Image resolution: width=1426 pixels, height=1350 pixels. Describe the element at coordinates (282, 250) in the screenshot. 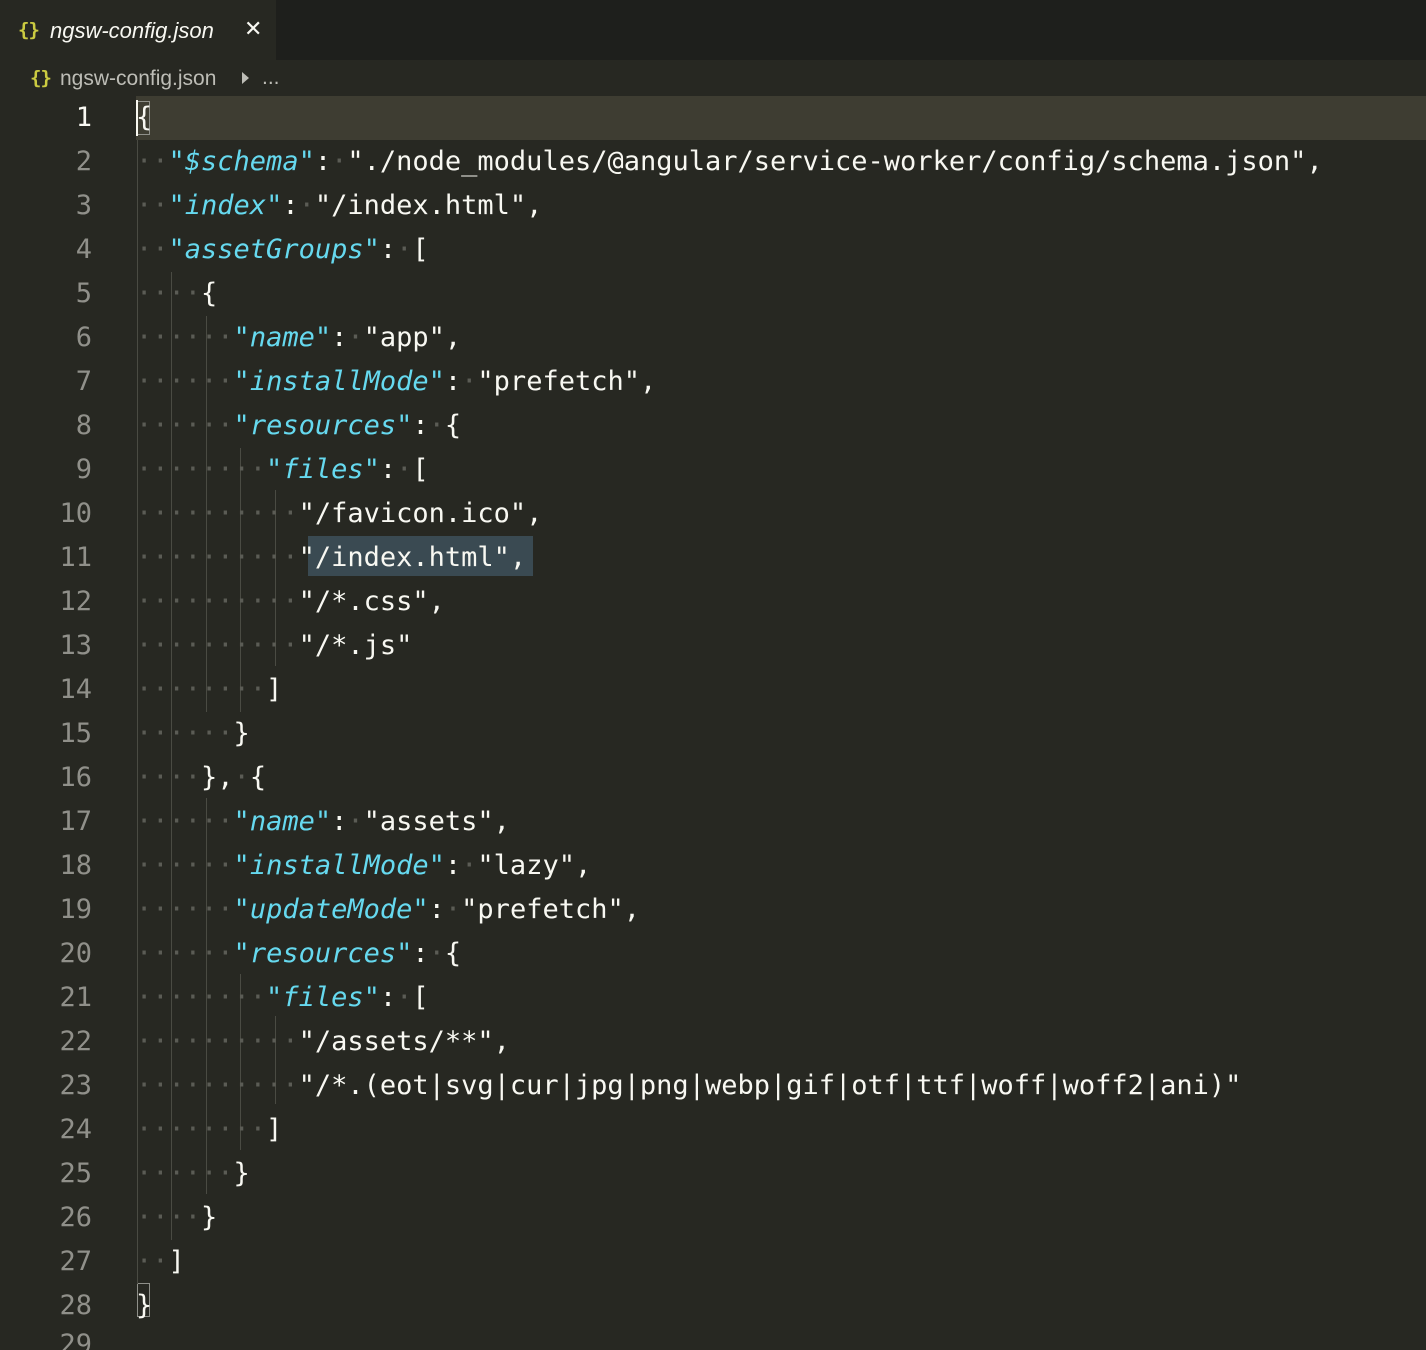

I see `code-line: ··"assetGroups":·[` at that location.